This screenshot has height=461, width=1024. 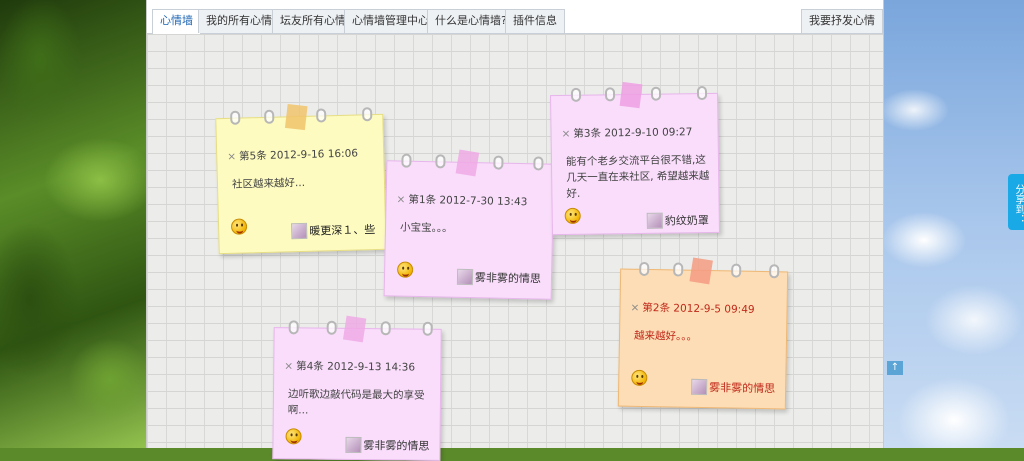 I want to click on note-meta: × 第2条 2012-9-5 09:49, so click(x=692, y=308).